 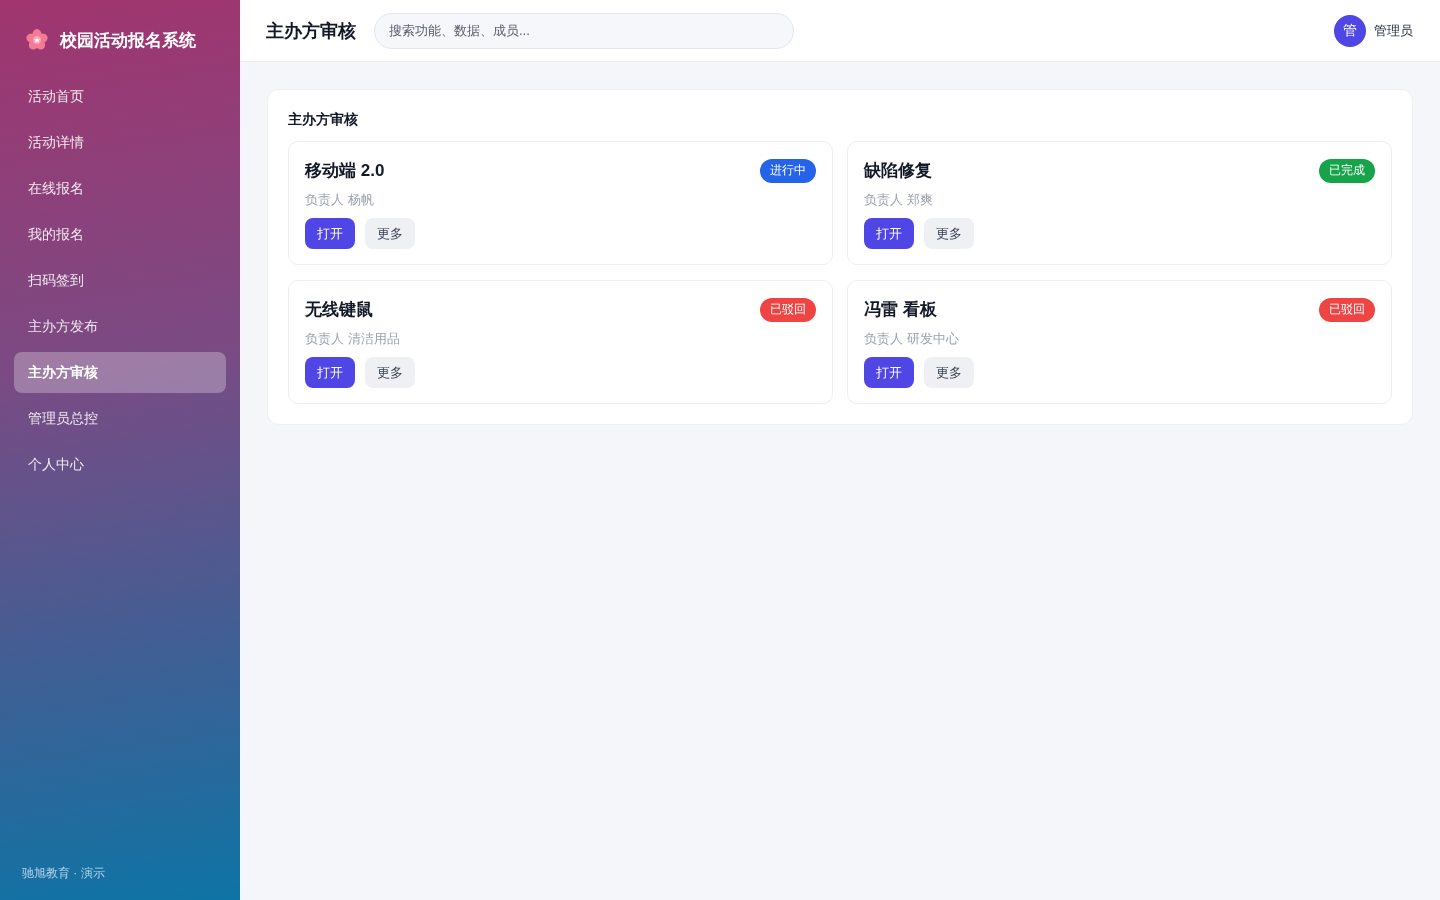 I want to click on nav-item: 活动详情, so click(x=120, y=142).